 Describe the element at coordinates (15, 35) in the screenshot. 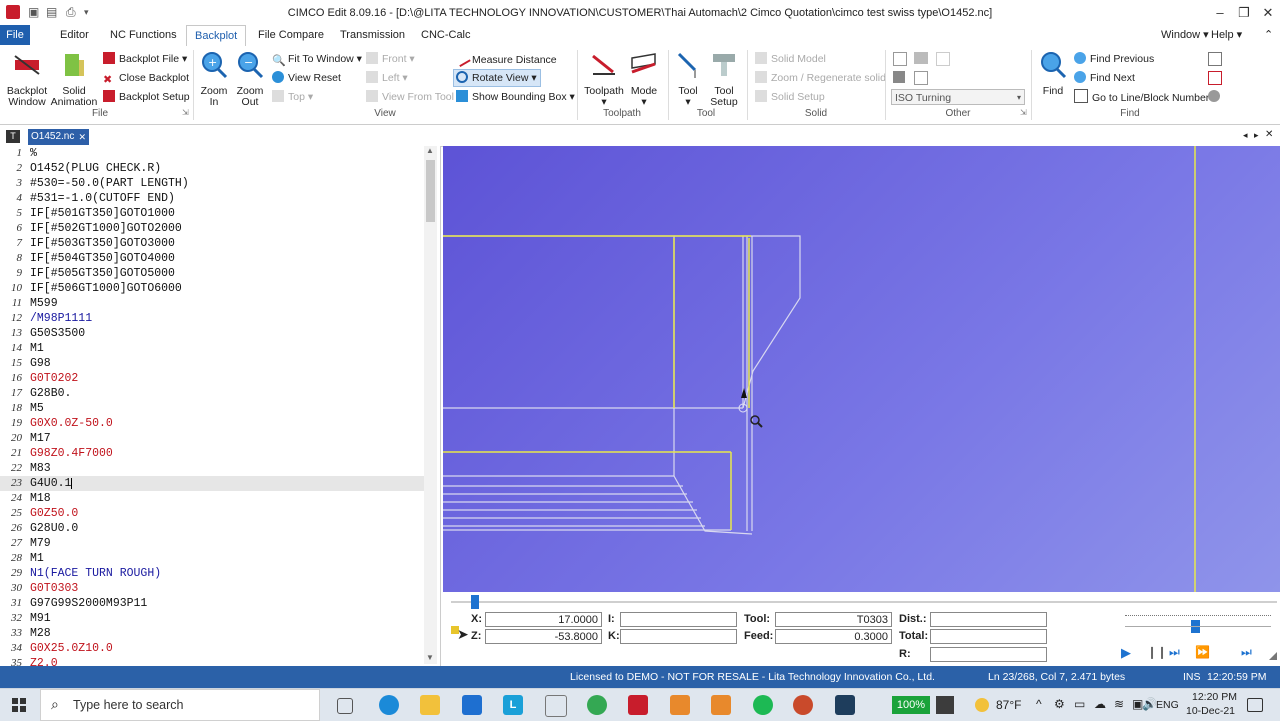

I see `tab-file: File` at that location.